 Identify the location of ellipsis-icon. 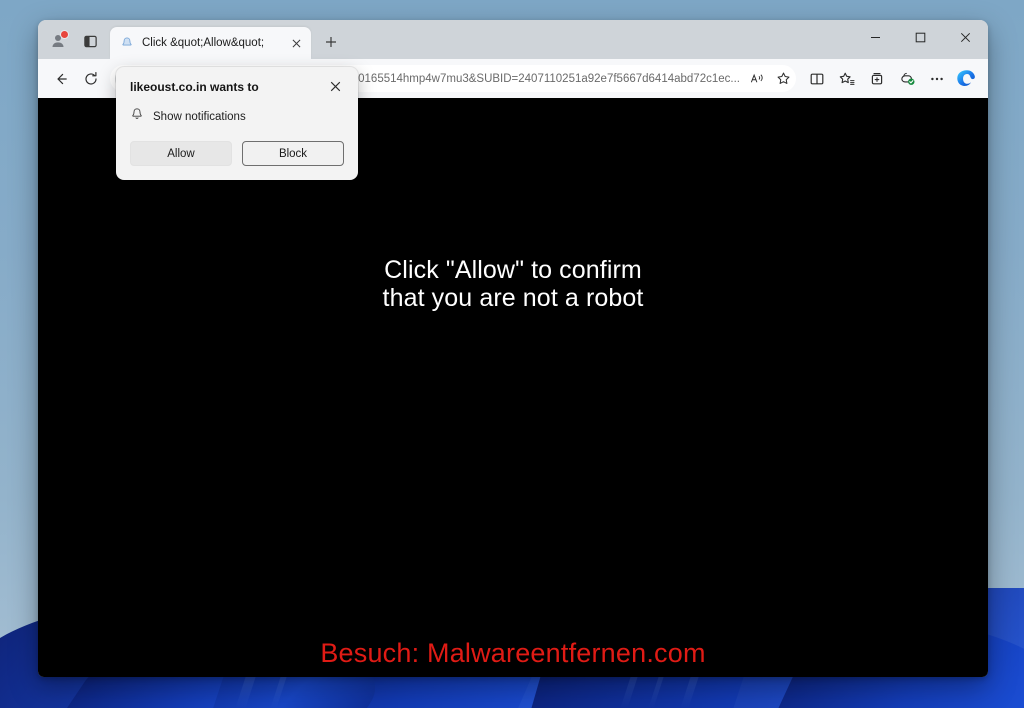
(937, 78).